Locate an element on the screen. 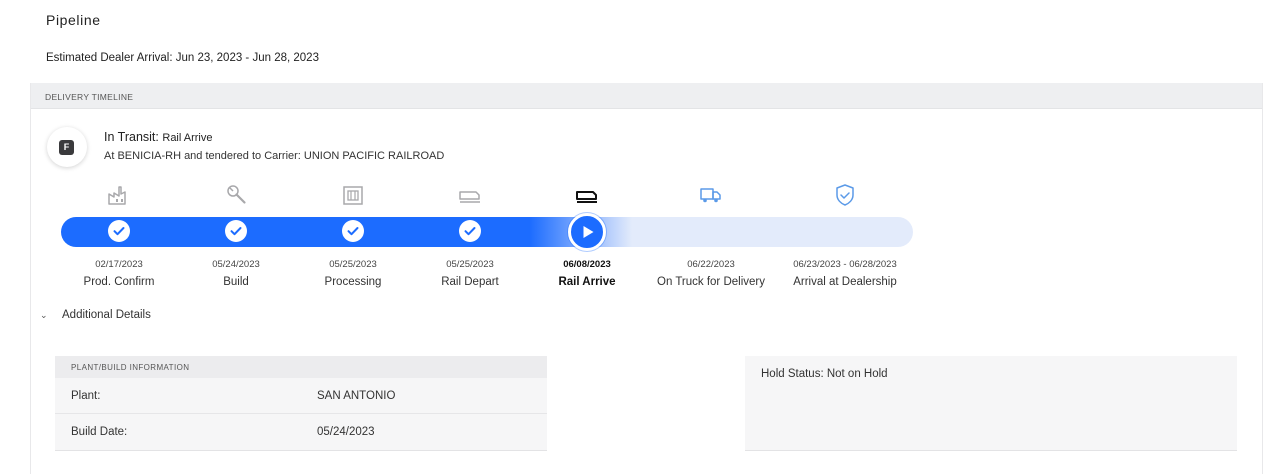 The image size is (1279, 474). stage-label: Rail Arrive is located at coordinates (587, 282).